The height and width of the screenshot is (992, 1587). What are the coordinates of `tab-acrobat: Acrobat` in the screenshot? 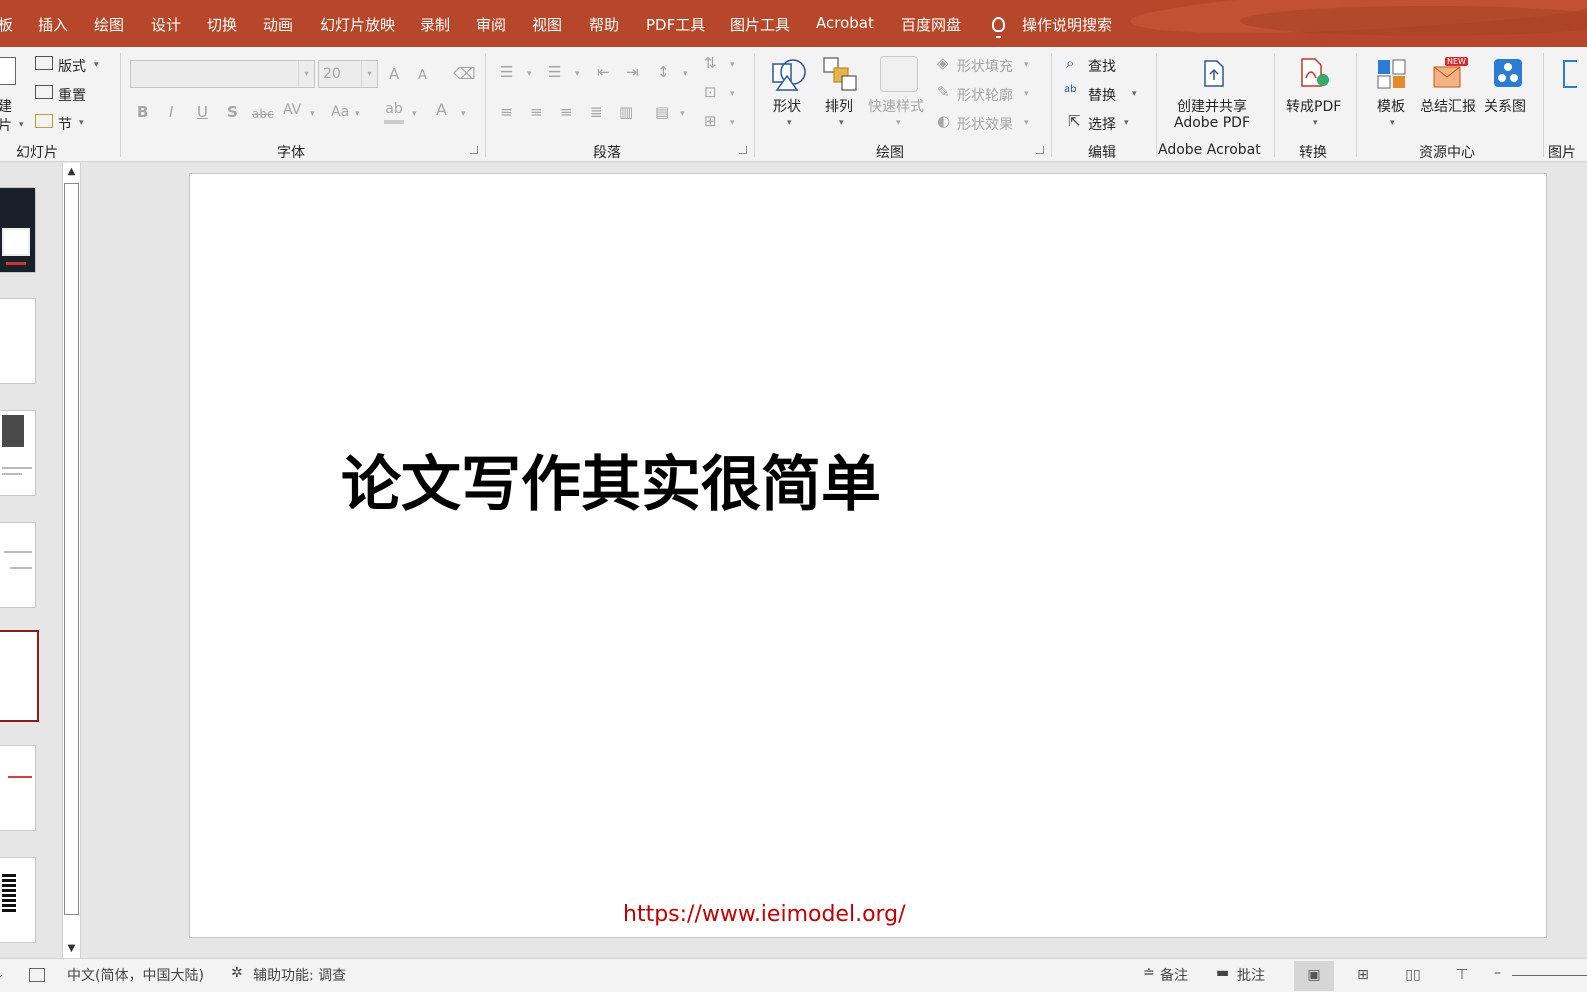 It's located at (845, 23).